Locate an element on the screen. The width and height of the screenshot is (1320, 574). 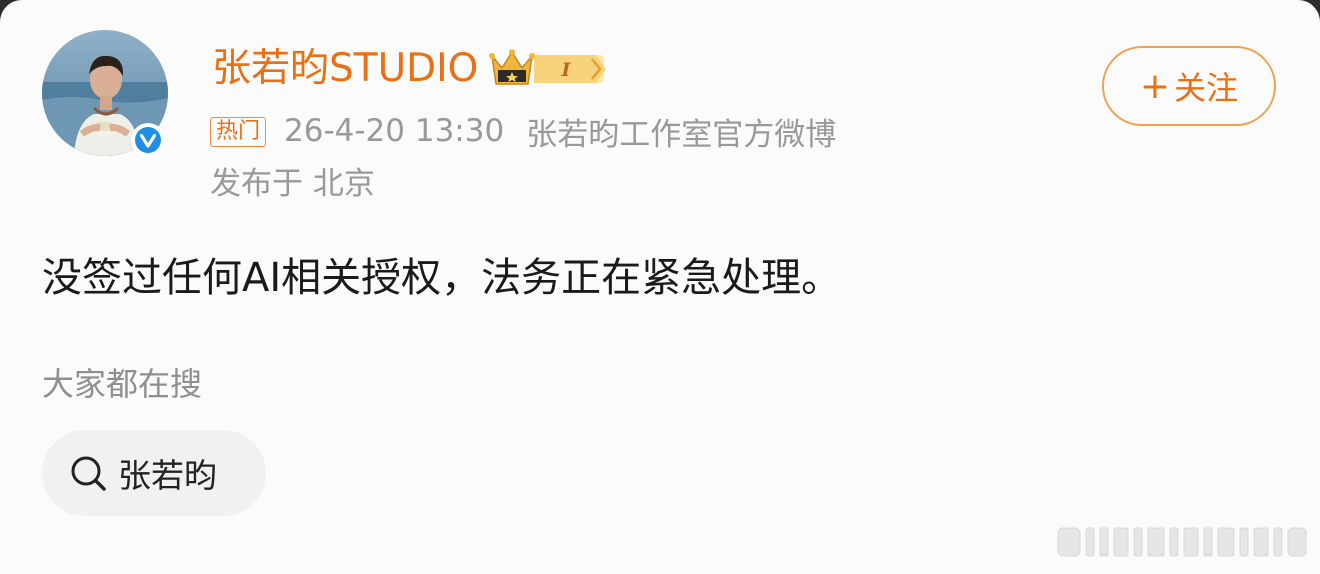
post-source: 张若昀工作室官方微博 is located at coordinates (681, 131).